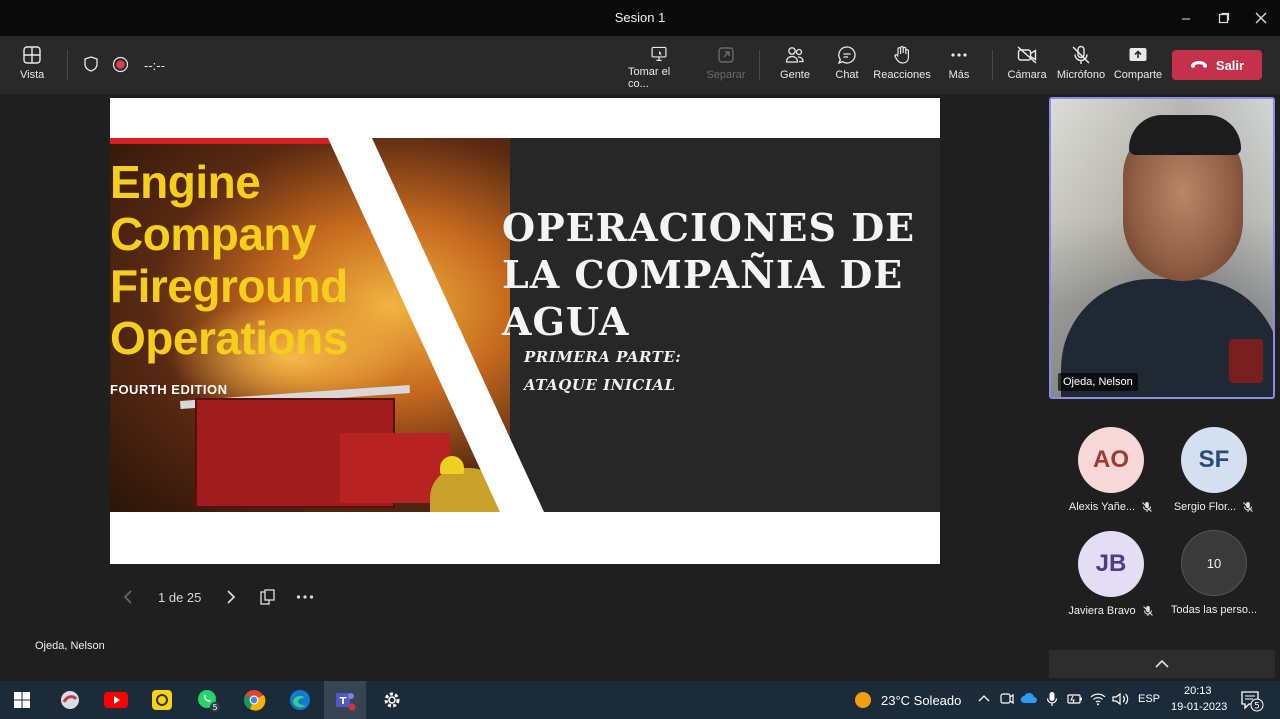 The height and width of the screenshot is (719, 1280). Describe the element at coordinates (1257, 707) in the screenshot. I see `notifications-count: 5` at that location.